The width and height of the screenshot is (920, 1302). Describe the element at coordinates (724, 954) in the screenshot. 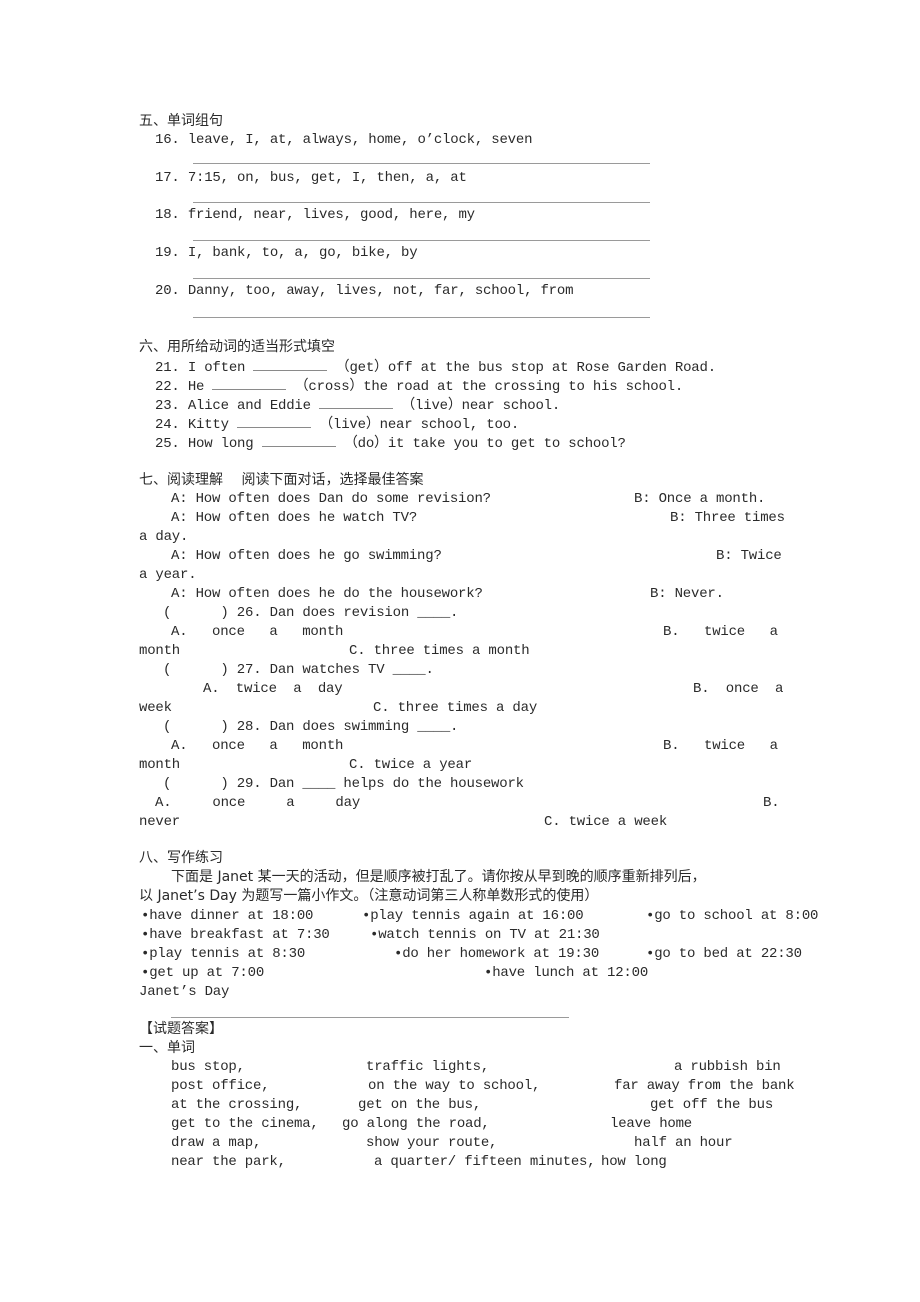

I see `activity-item: •go to bed at 22:30` at that location.